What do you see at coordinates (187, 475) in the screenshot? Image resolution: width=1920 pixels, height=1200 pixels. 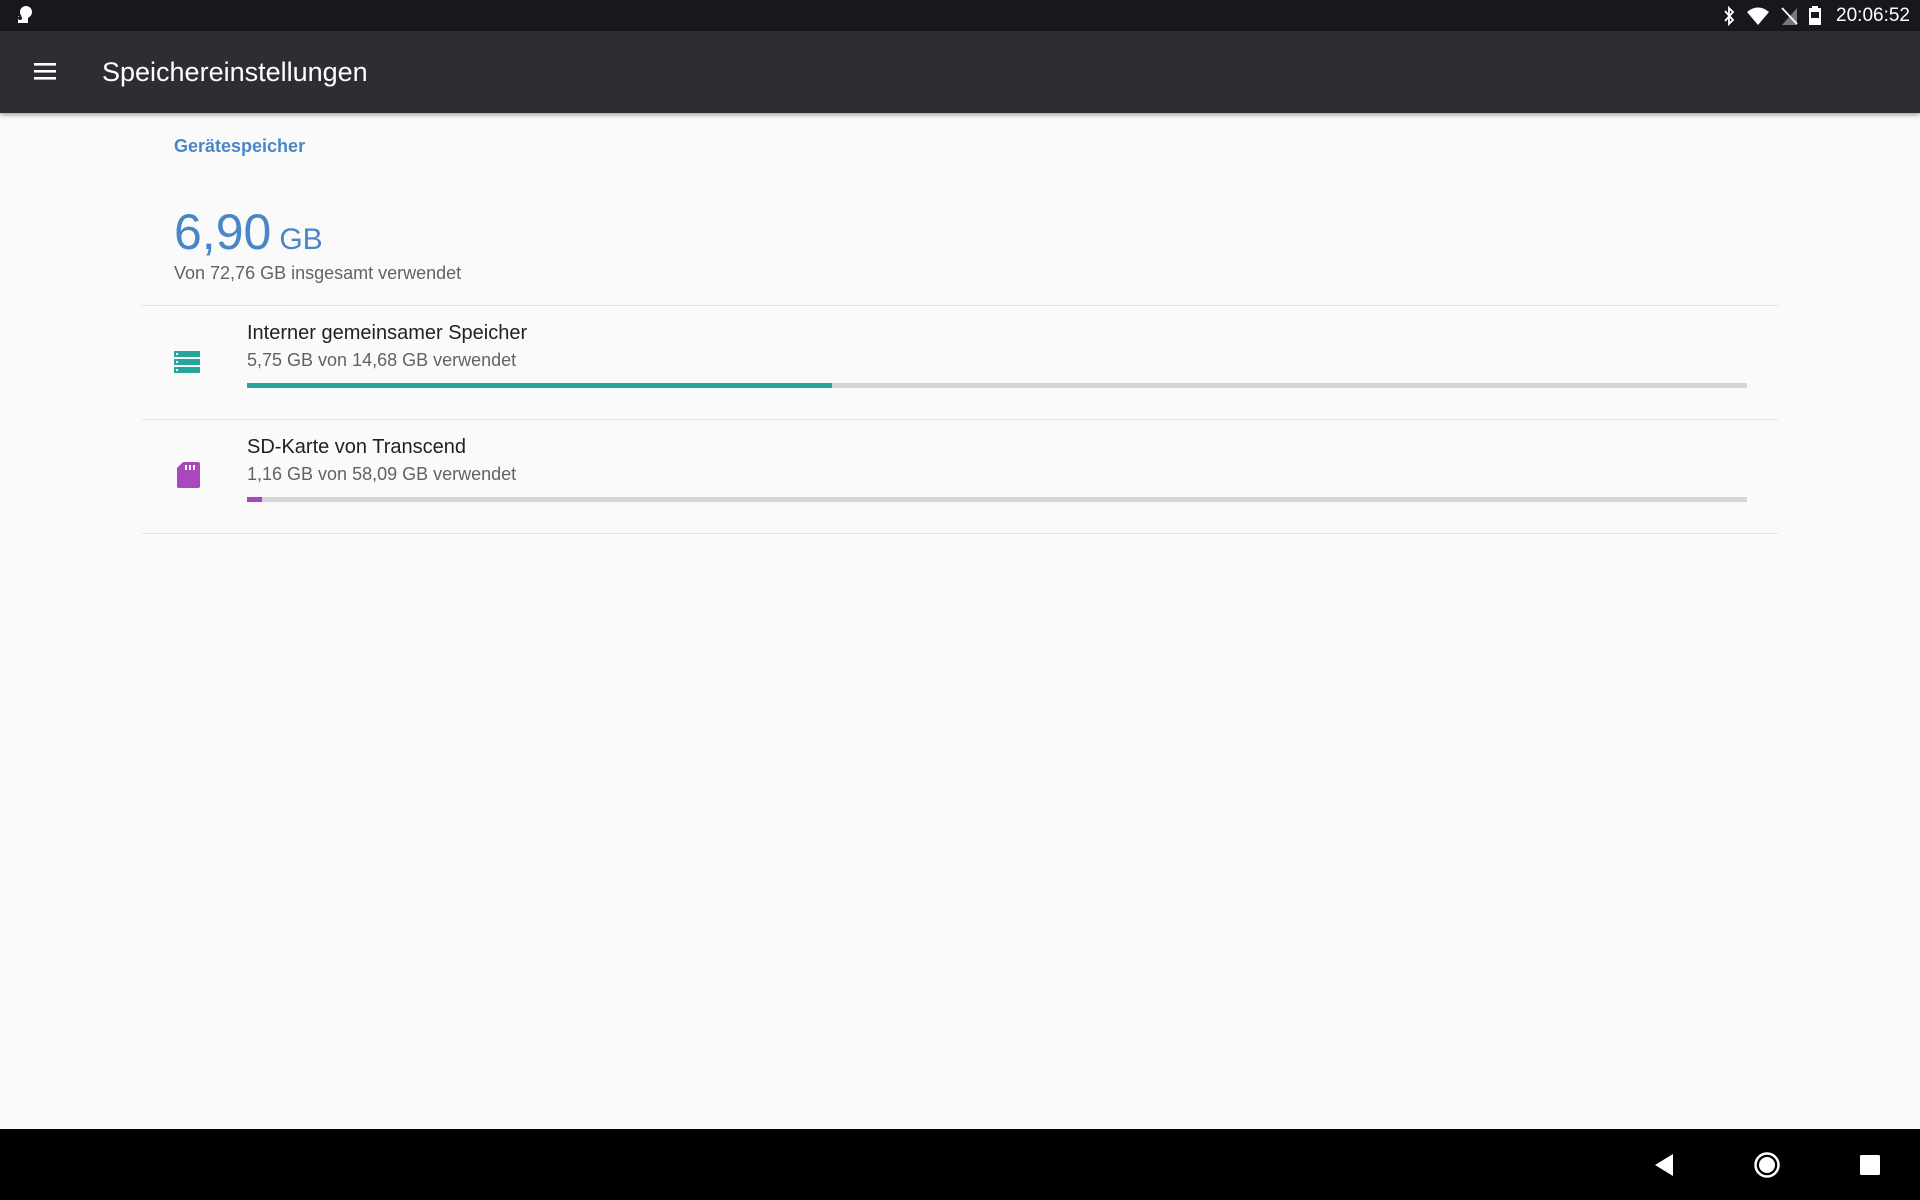 I see `sd-card-icon` at bounding box center [187, 475].